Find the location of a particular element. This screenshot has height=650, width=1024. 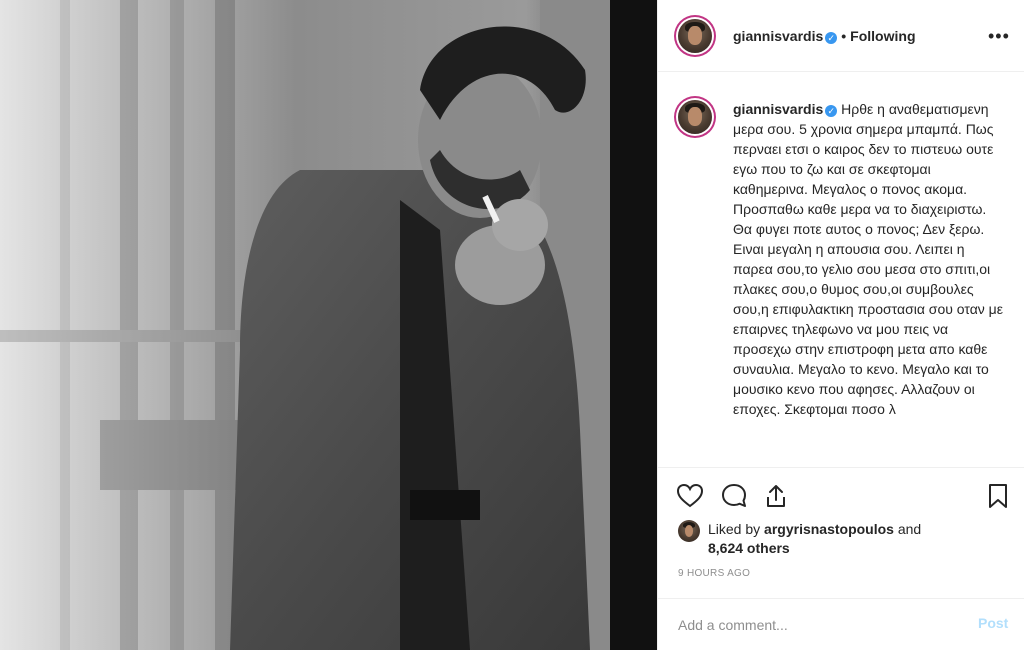

heart-icon is located at coordinates (690, 496).